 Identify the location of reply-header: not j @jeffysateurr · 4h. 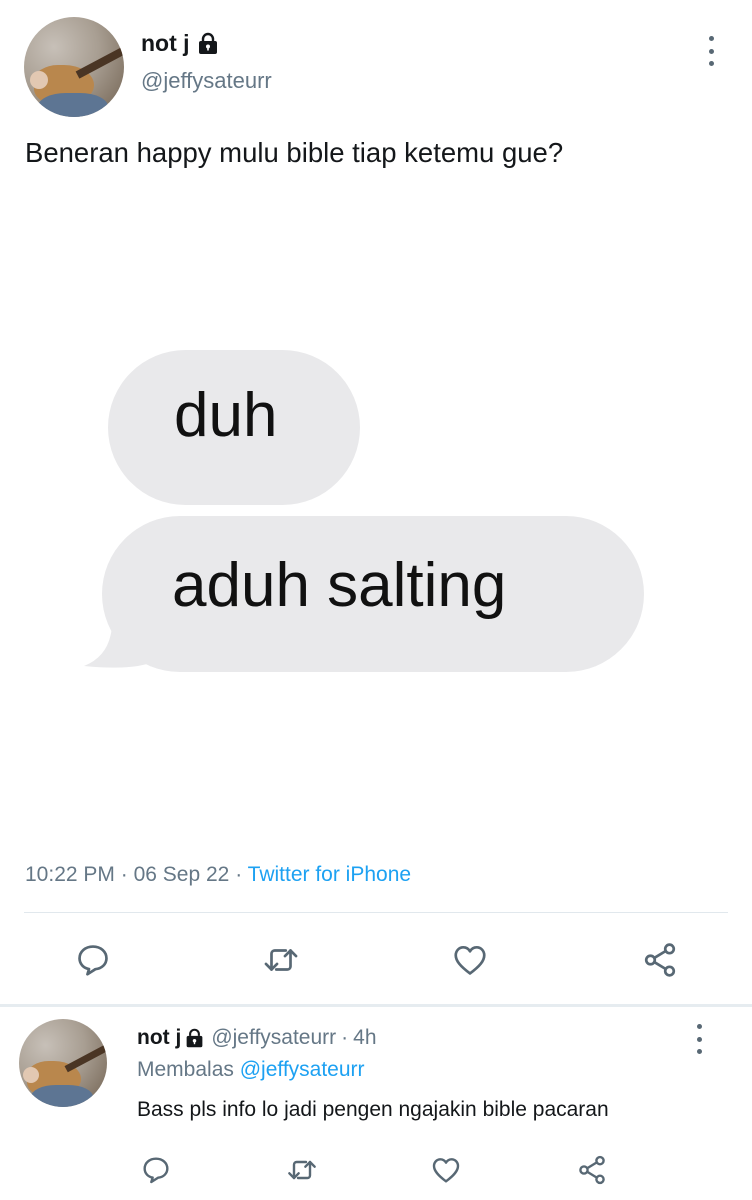
(257, 1038).